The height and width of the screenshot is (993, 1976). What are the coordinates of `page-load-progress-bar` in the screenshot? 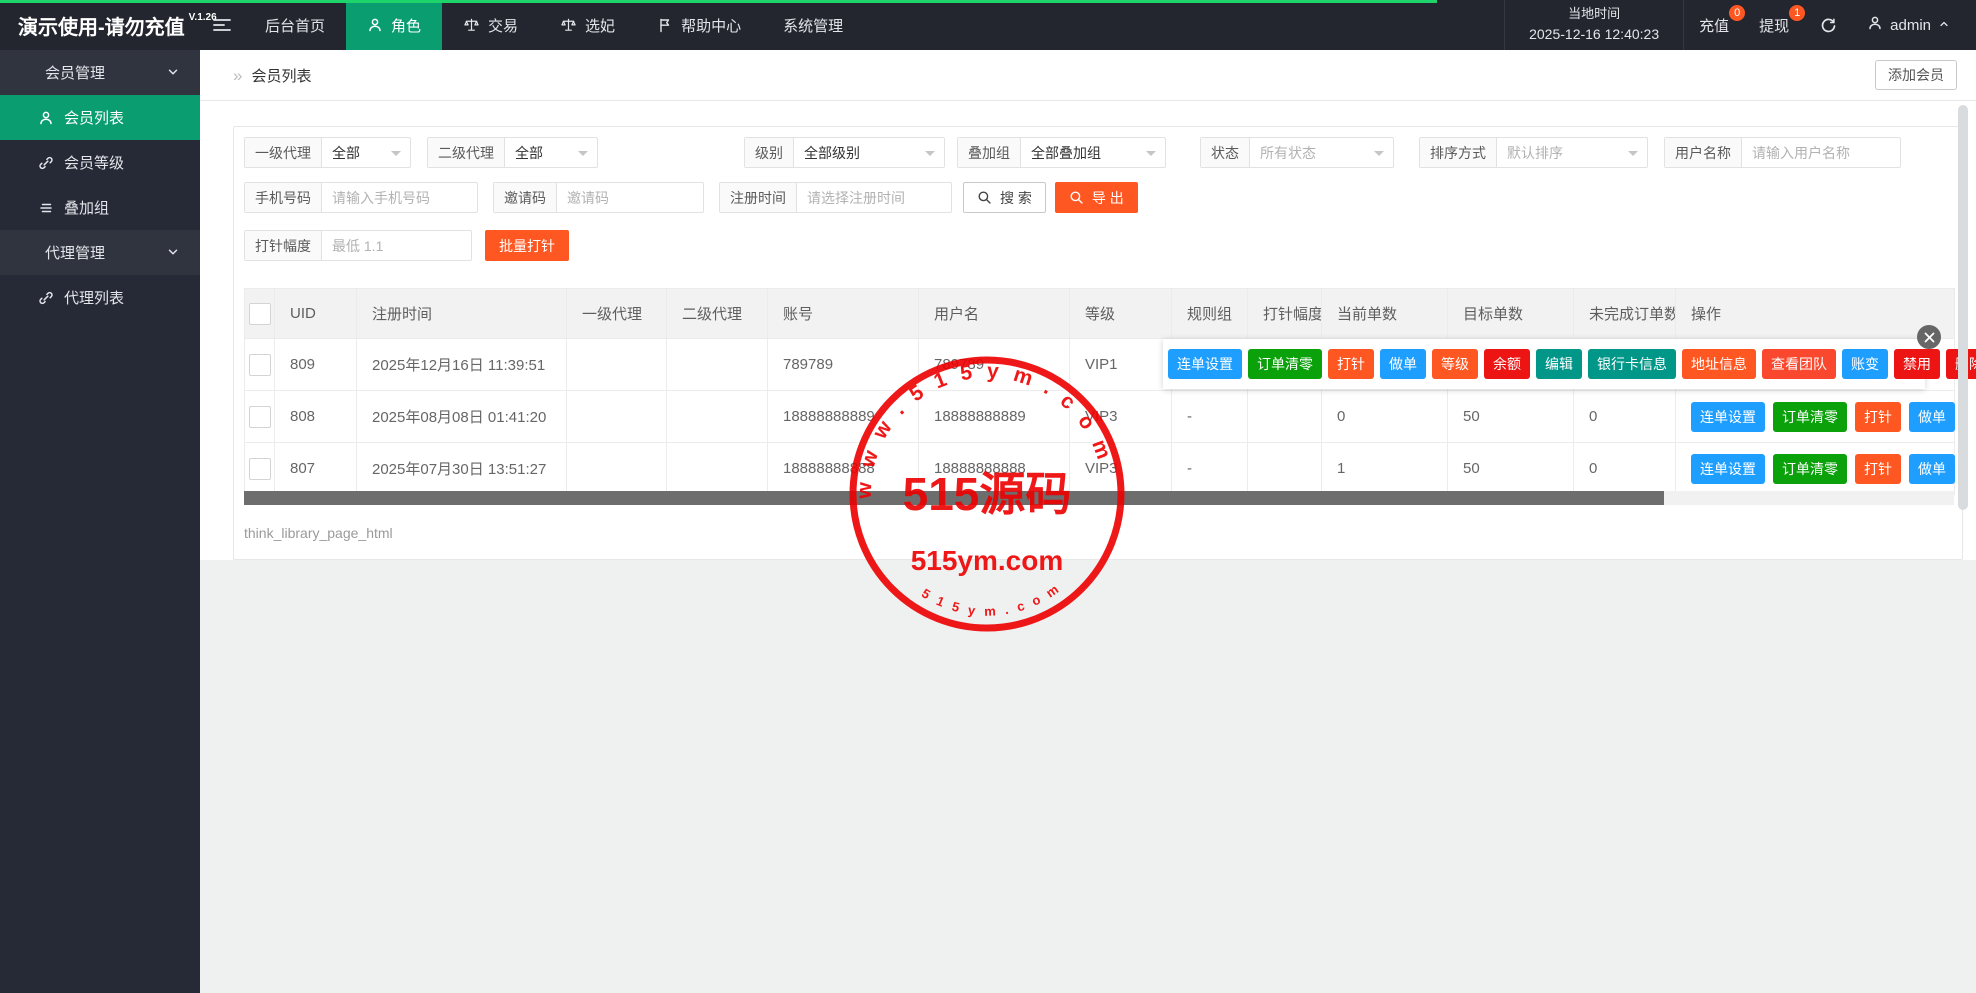 It's located at (718, 1).